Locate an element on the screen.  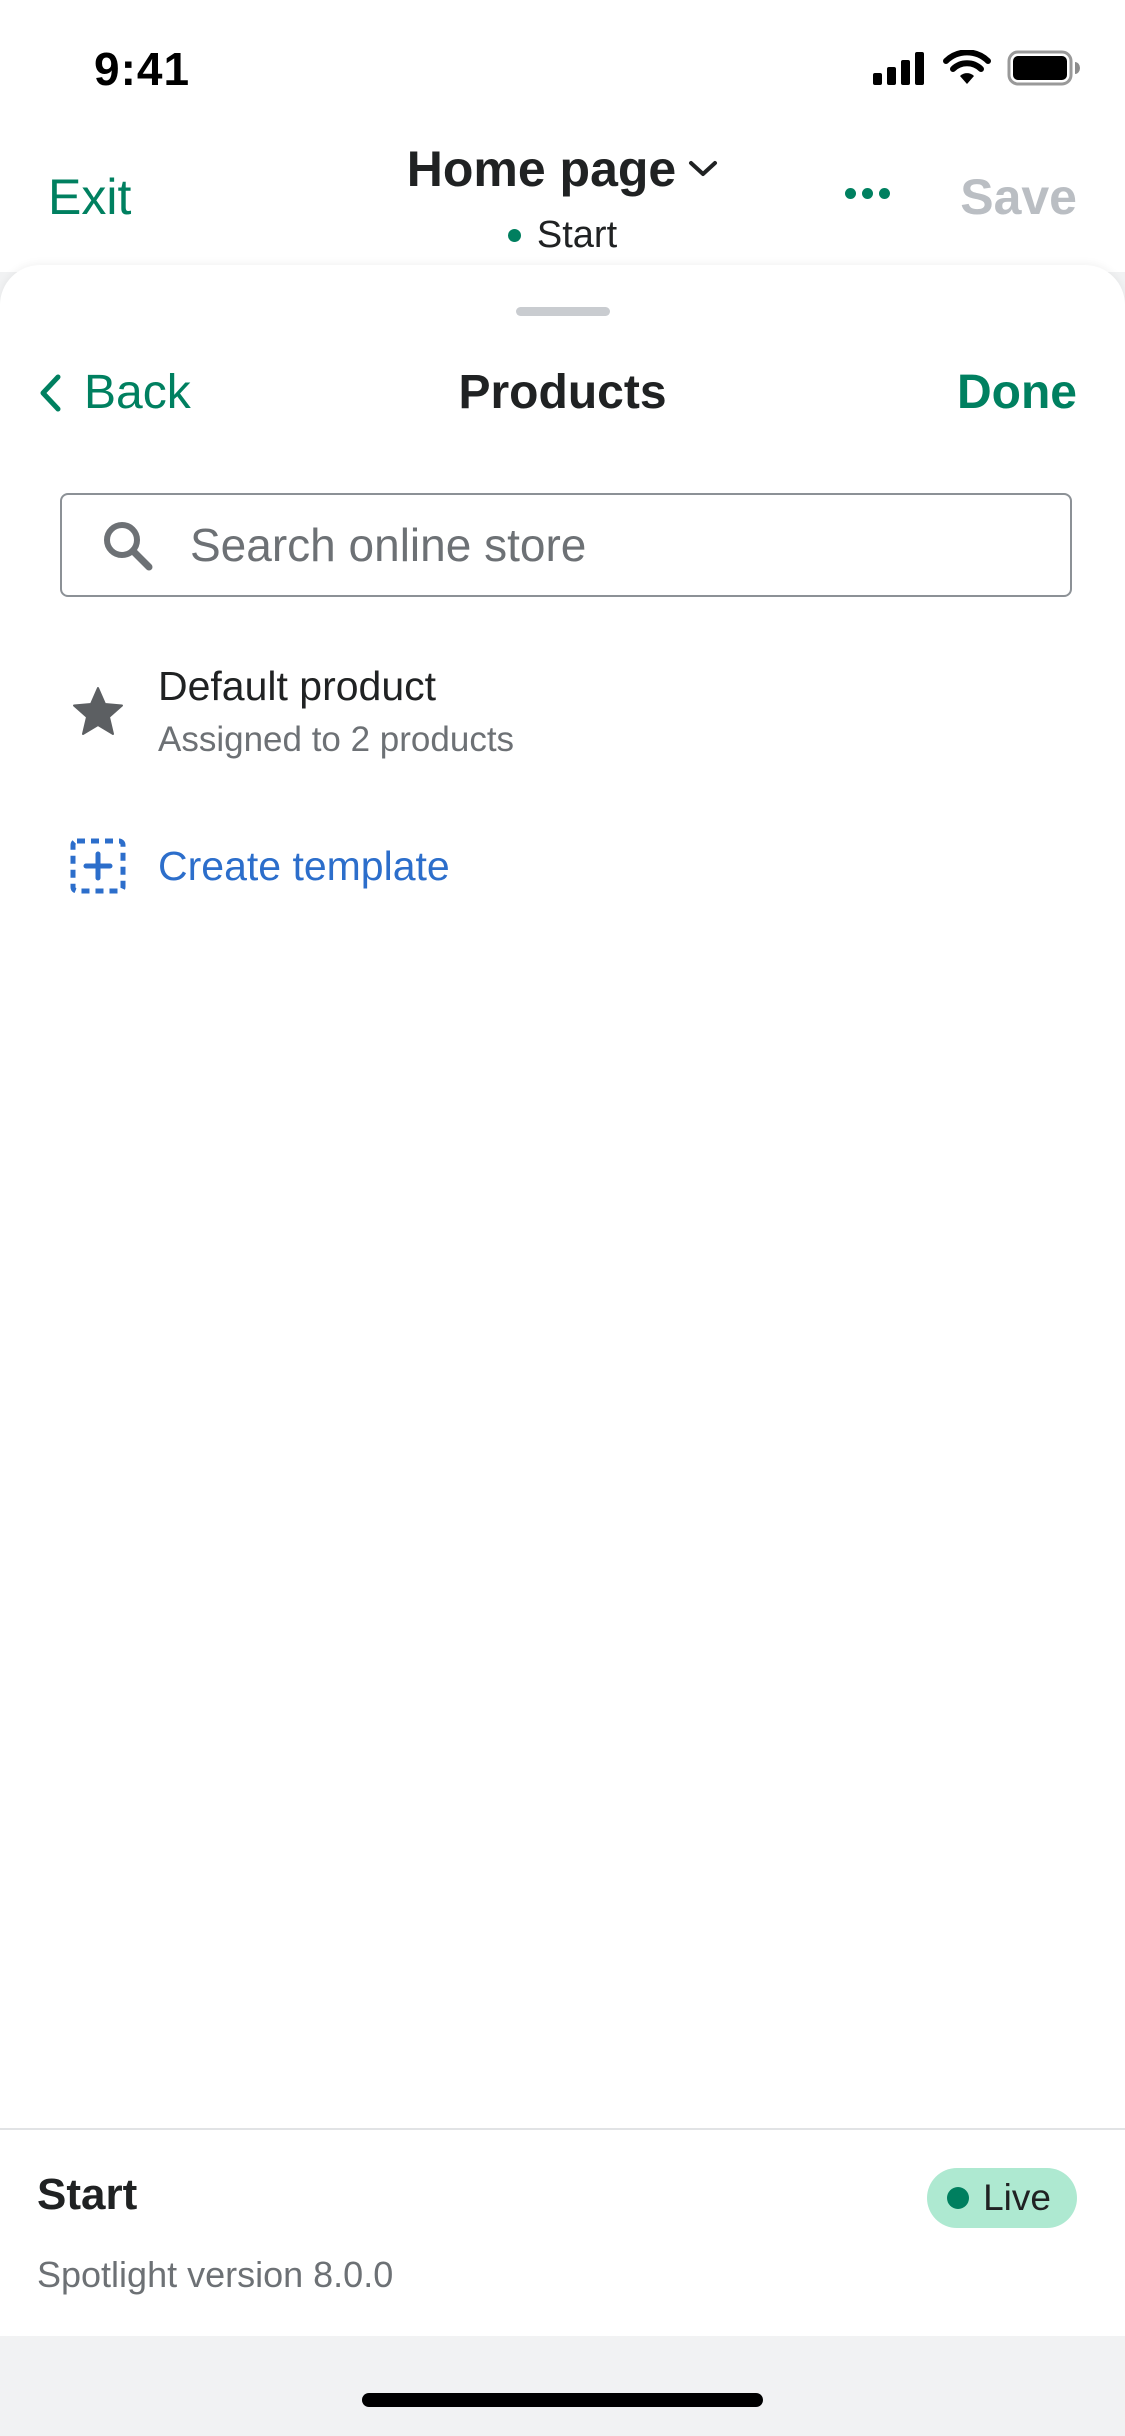
back-button: Back is located at coordinates (114, 392).